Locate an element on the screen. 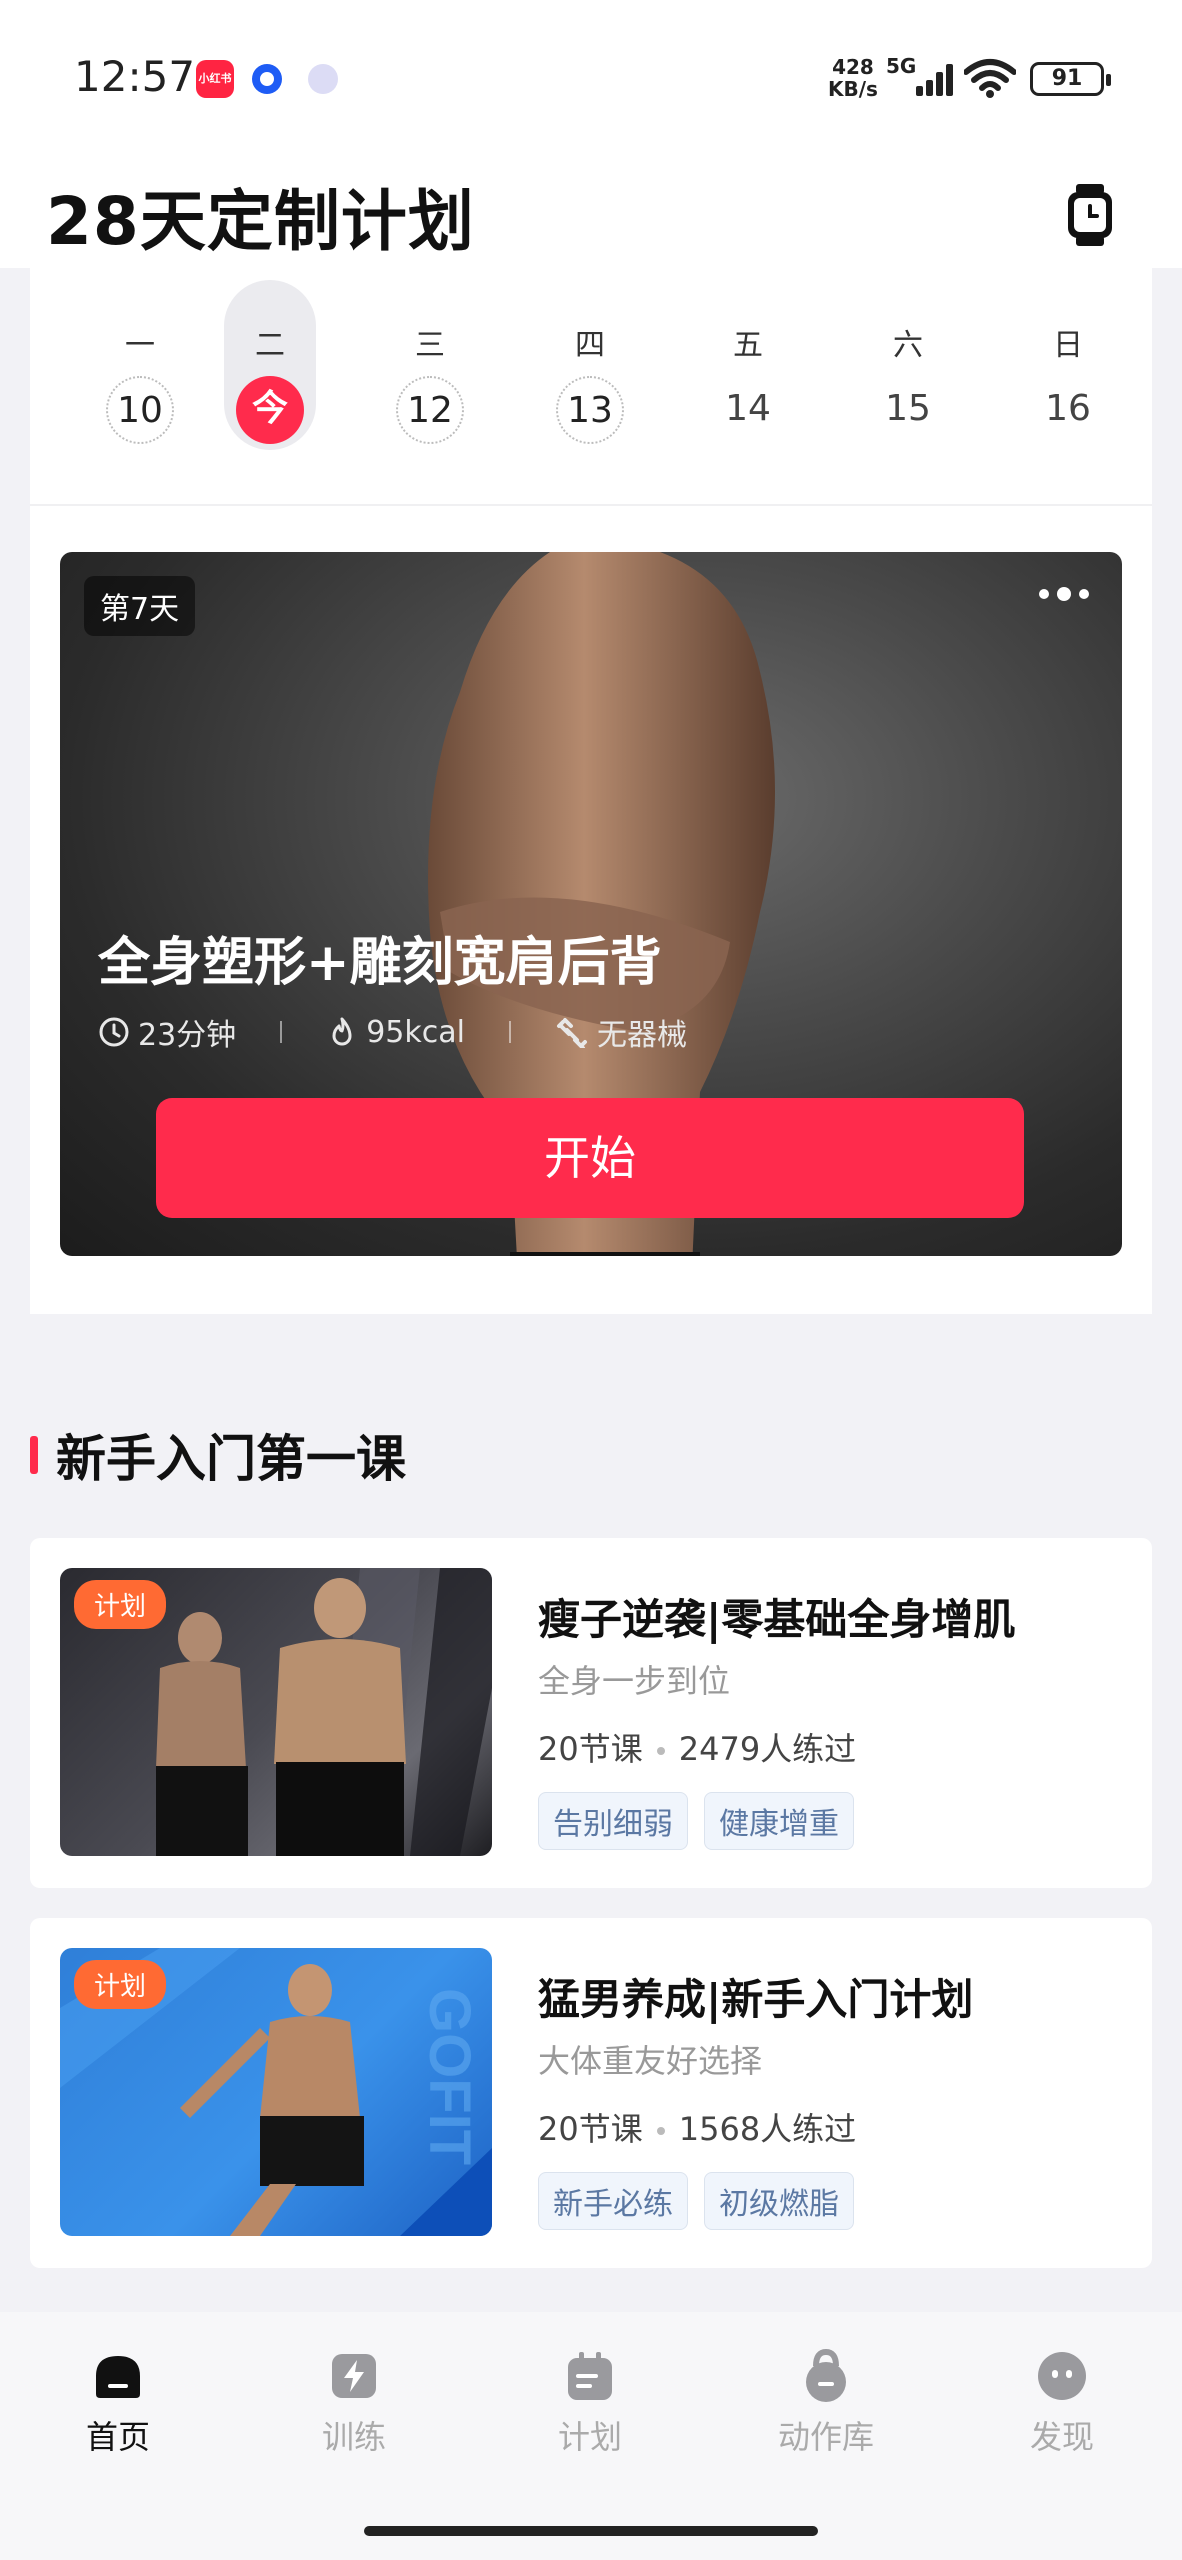 This screenshot has width=1182, height=2560. course-tag: 初级燃脂 is located at coordinates (779, 2201).